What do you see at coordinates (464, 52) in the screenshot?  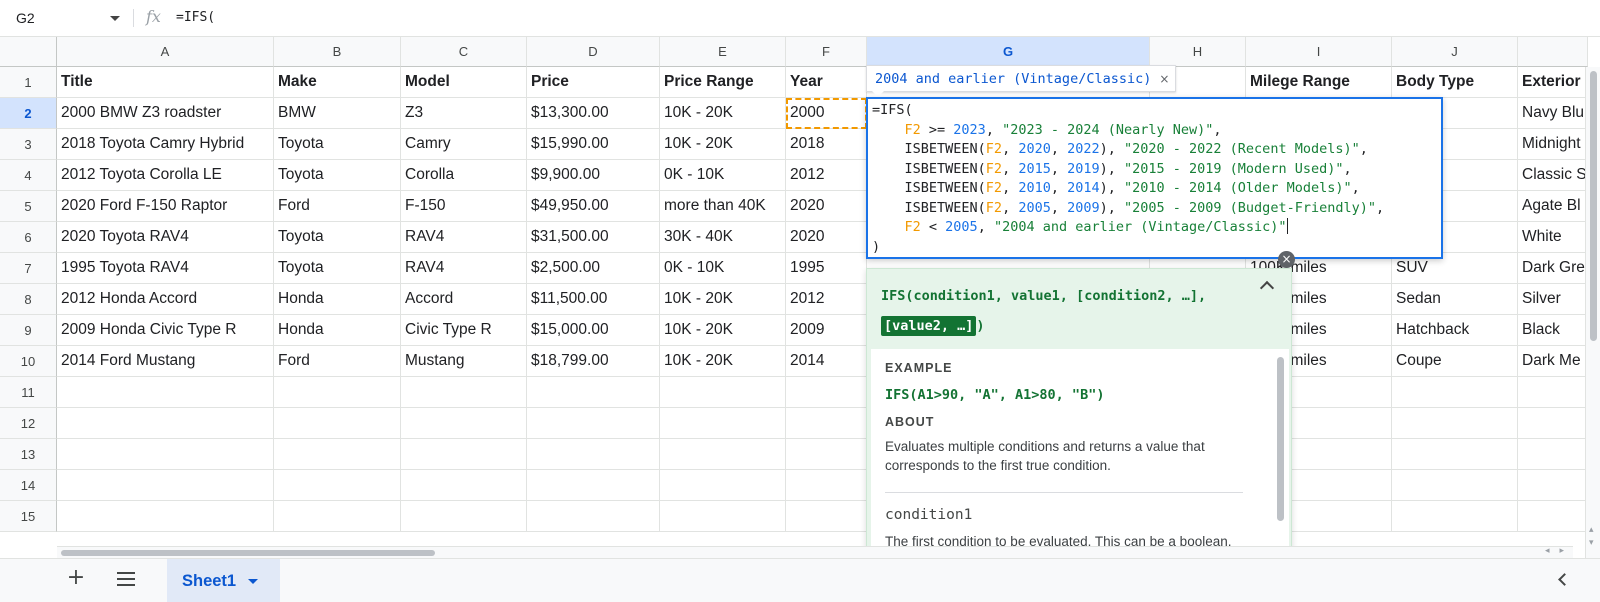 I see `column-header-c: C` at bounding box center [464, 52].